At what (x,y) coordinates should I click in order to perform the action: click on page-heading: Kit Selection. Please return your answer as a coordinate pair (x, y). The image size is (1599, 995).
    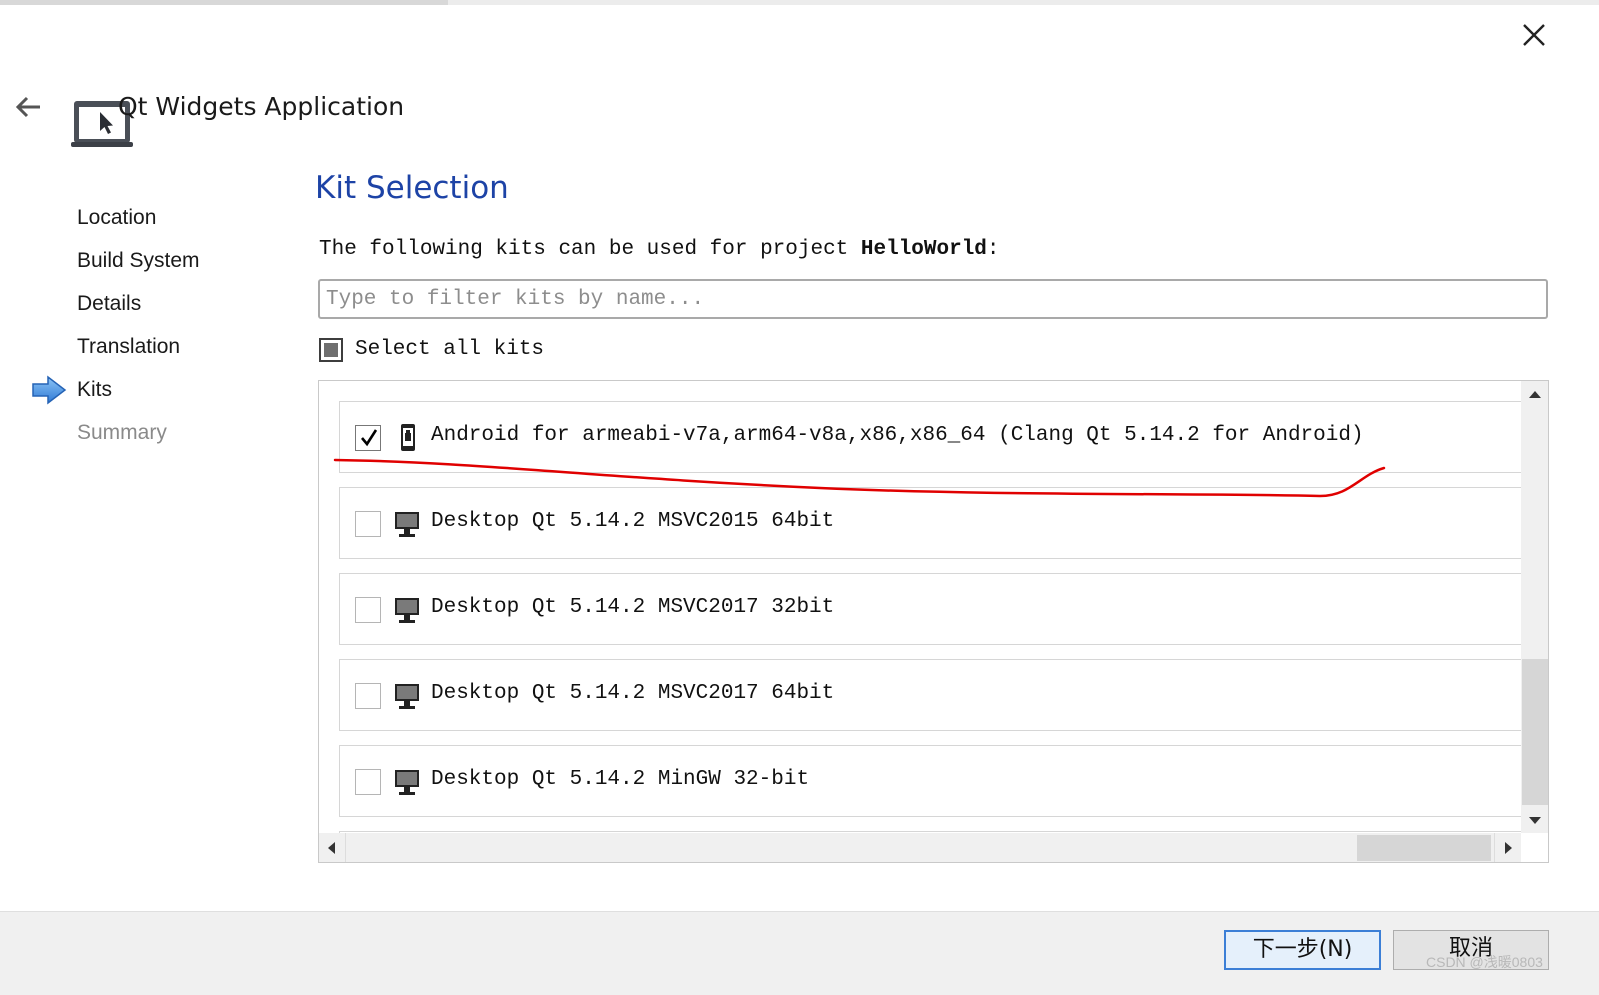
    Looking at the image, I should click on (412, 188).